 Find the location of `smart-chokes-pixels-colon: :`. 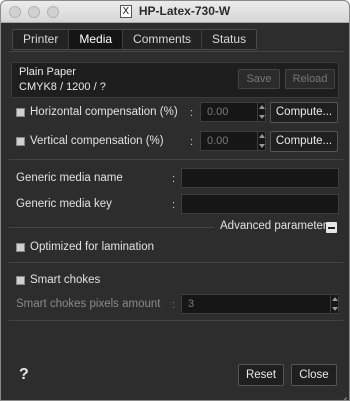

smart-chokes-pixels-colon: : is located at coordinates (174, 305).